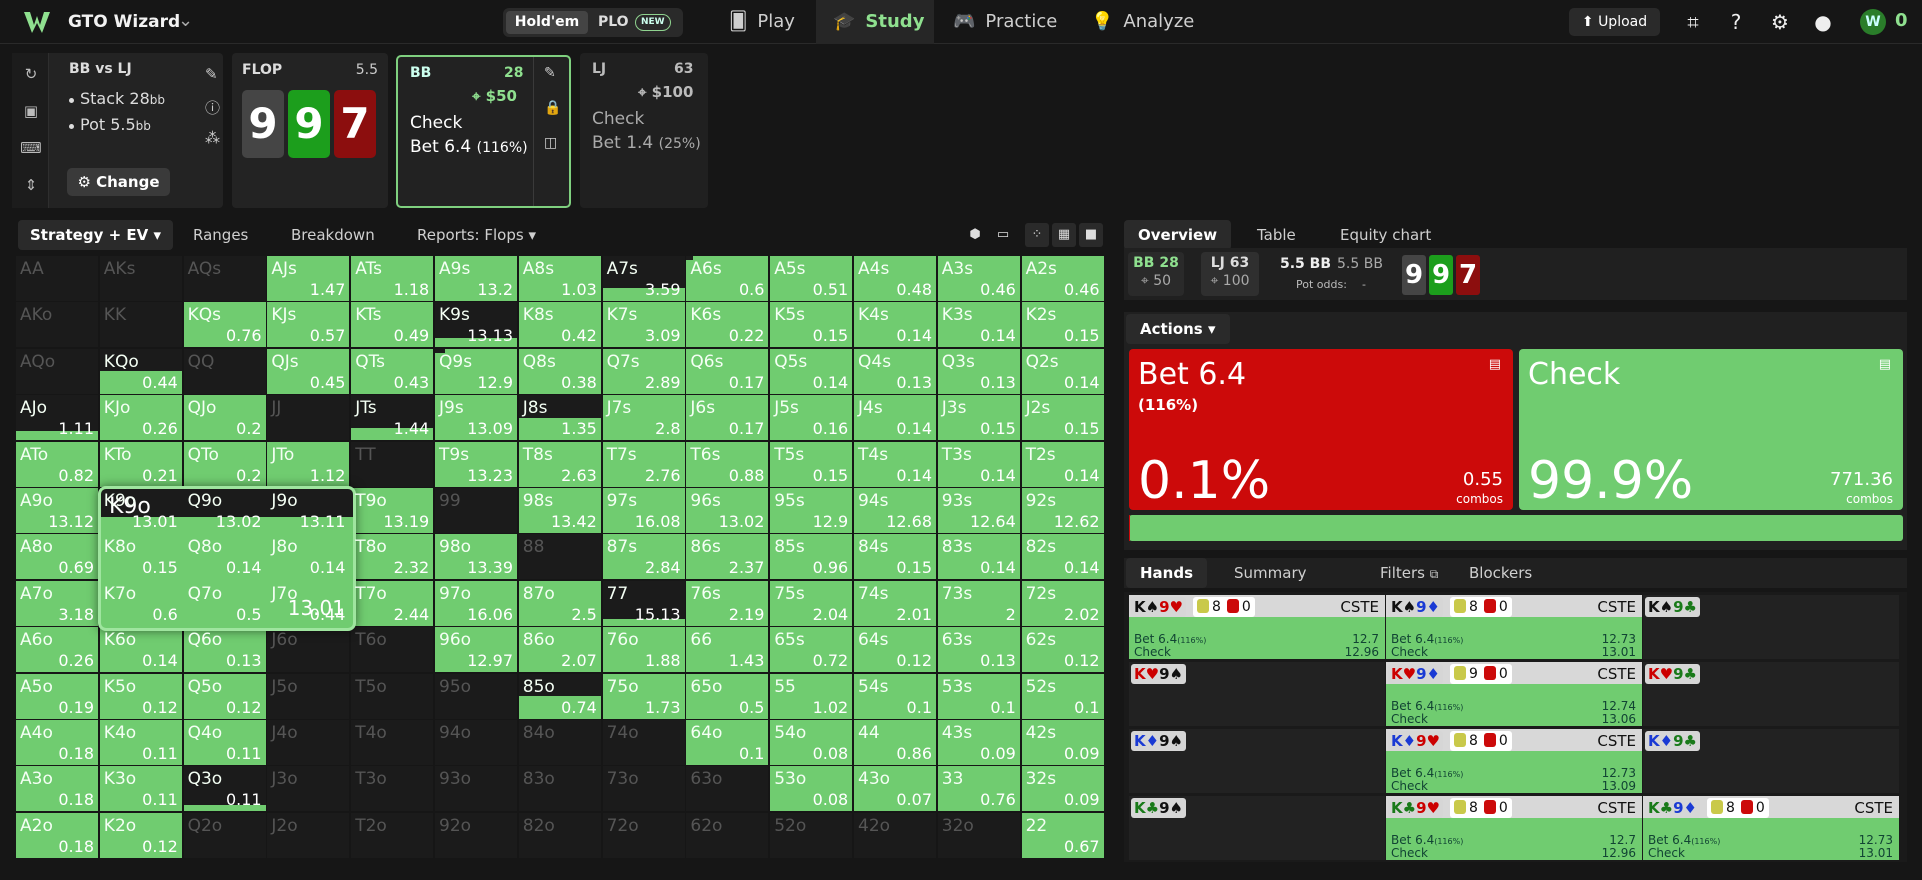 Image resolution: width=1922 pixels, height=880 pixels. Describe the element at coordinates (1276, 235) in the screenshot. I see `tab-table: Table` at that location.